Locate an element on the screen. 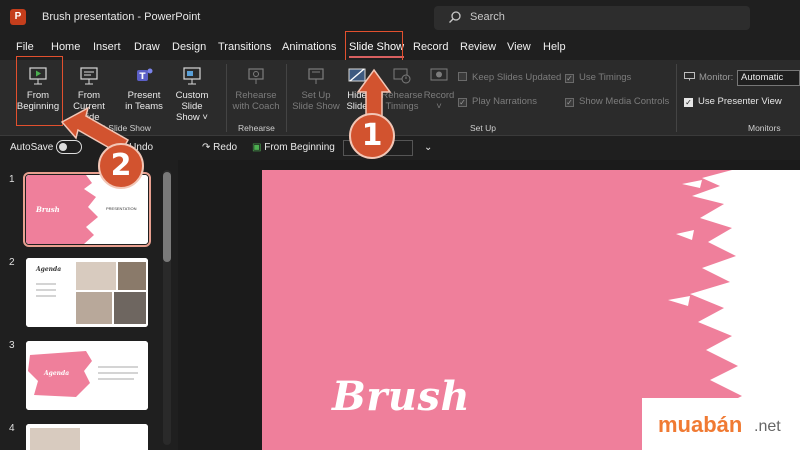 This screenshot has height=450, width=800. annotation-arrows is located at coordinates (226, 112).